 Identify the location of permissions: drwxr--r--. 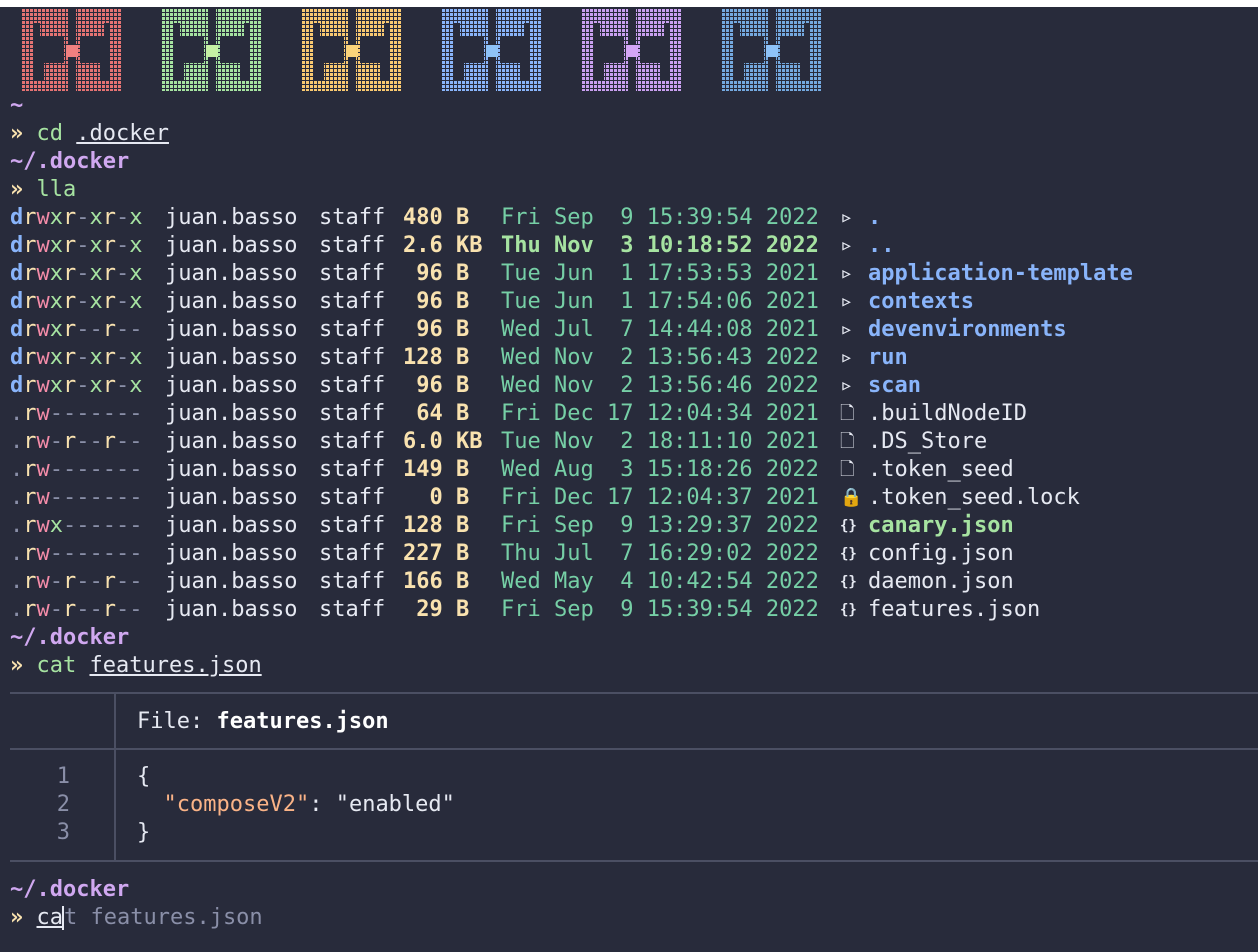
(87, 330).